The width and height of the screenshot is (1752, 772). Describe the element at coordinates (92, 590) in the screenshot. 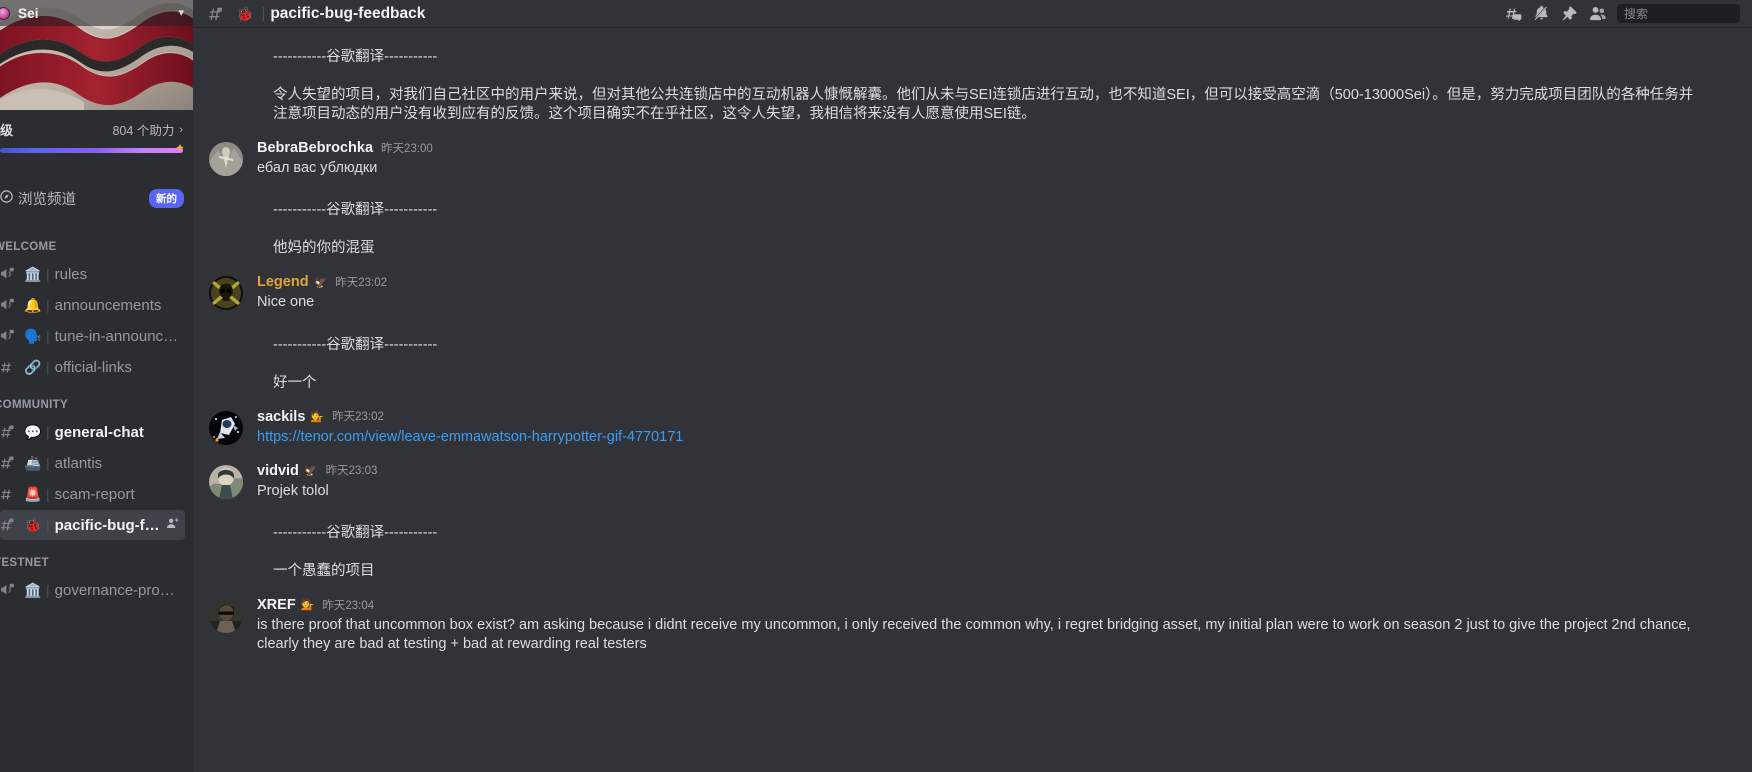

I see `sidebar-item-governance-proposals: 🏛️|governance-proposals` at that location.